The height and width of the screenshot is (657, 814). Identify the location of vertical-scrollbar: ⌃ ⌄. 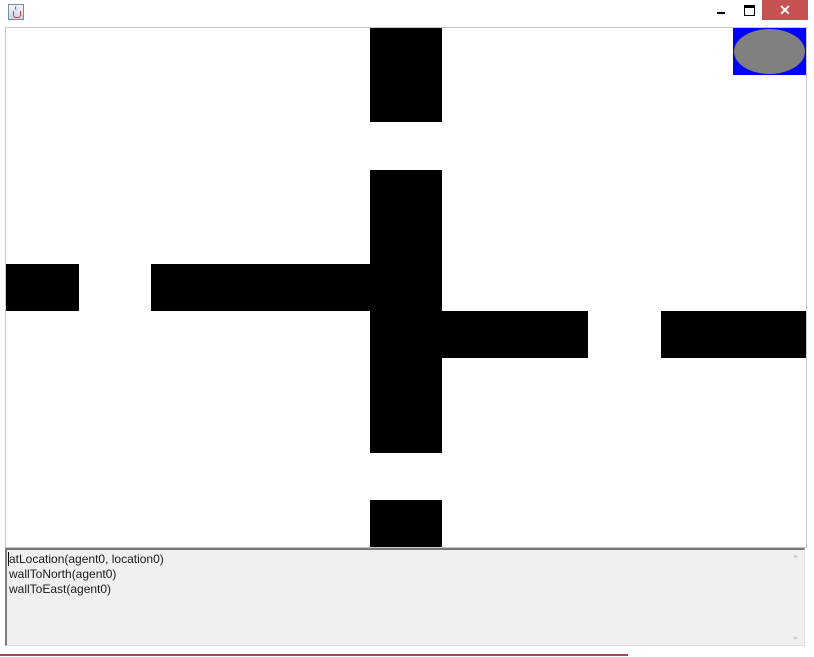
(795, 597).